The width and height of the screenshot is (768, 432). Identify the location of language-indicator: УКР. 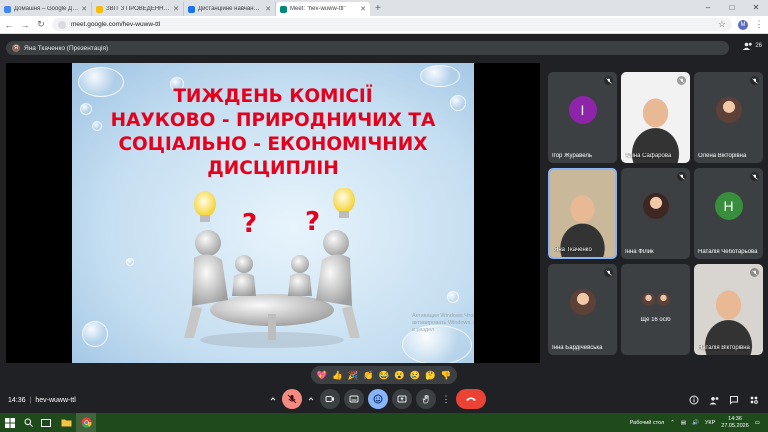
(710, 423).